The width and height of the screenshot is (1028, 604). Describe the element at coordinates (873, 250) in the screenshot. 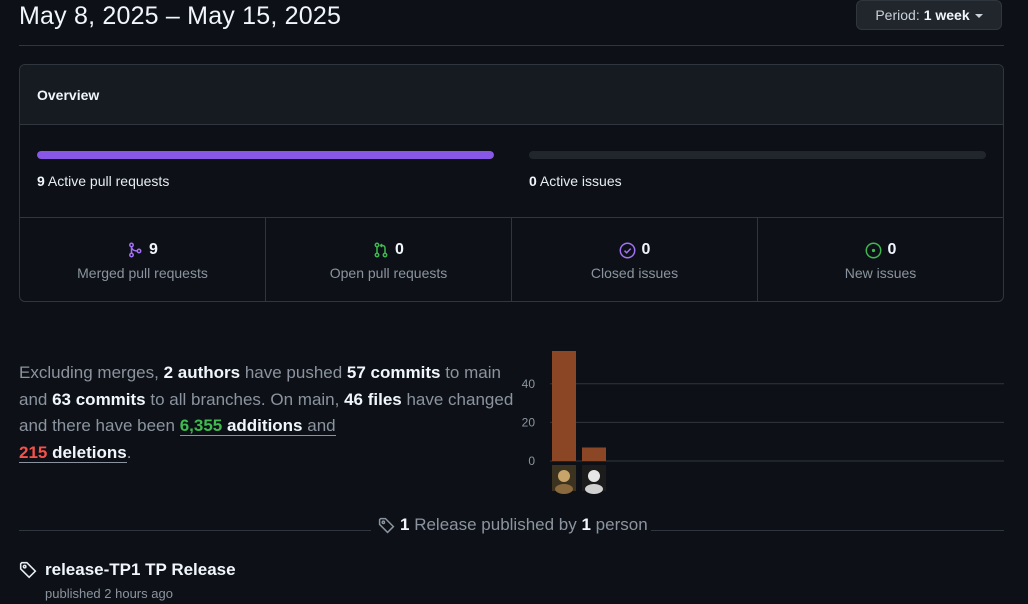

I see `issue-open-icon` at that location.